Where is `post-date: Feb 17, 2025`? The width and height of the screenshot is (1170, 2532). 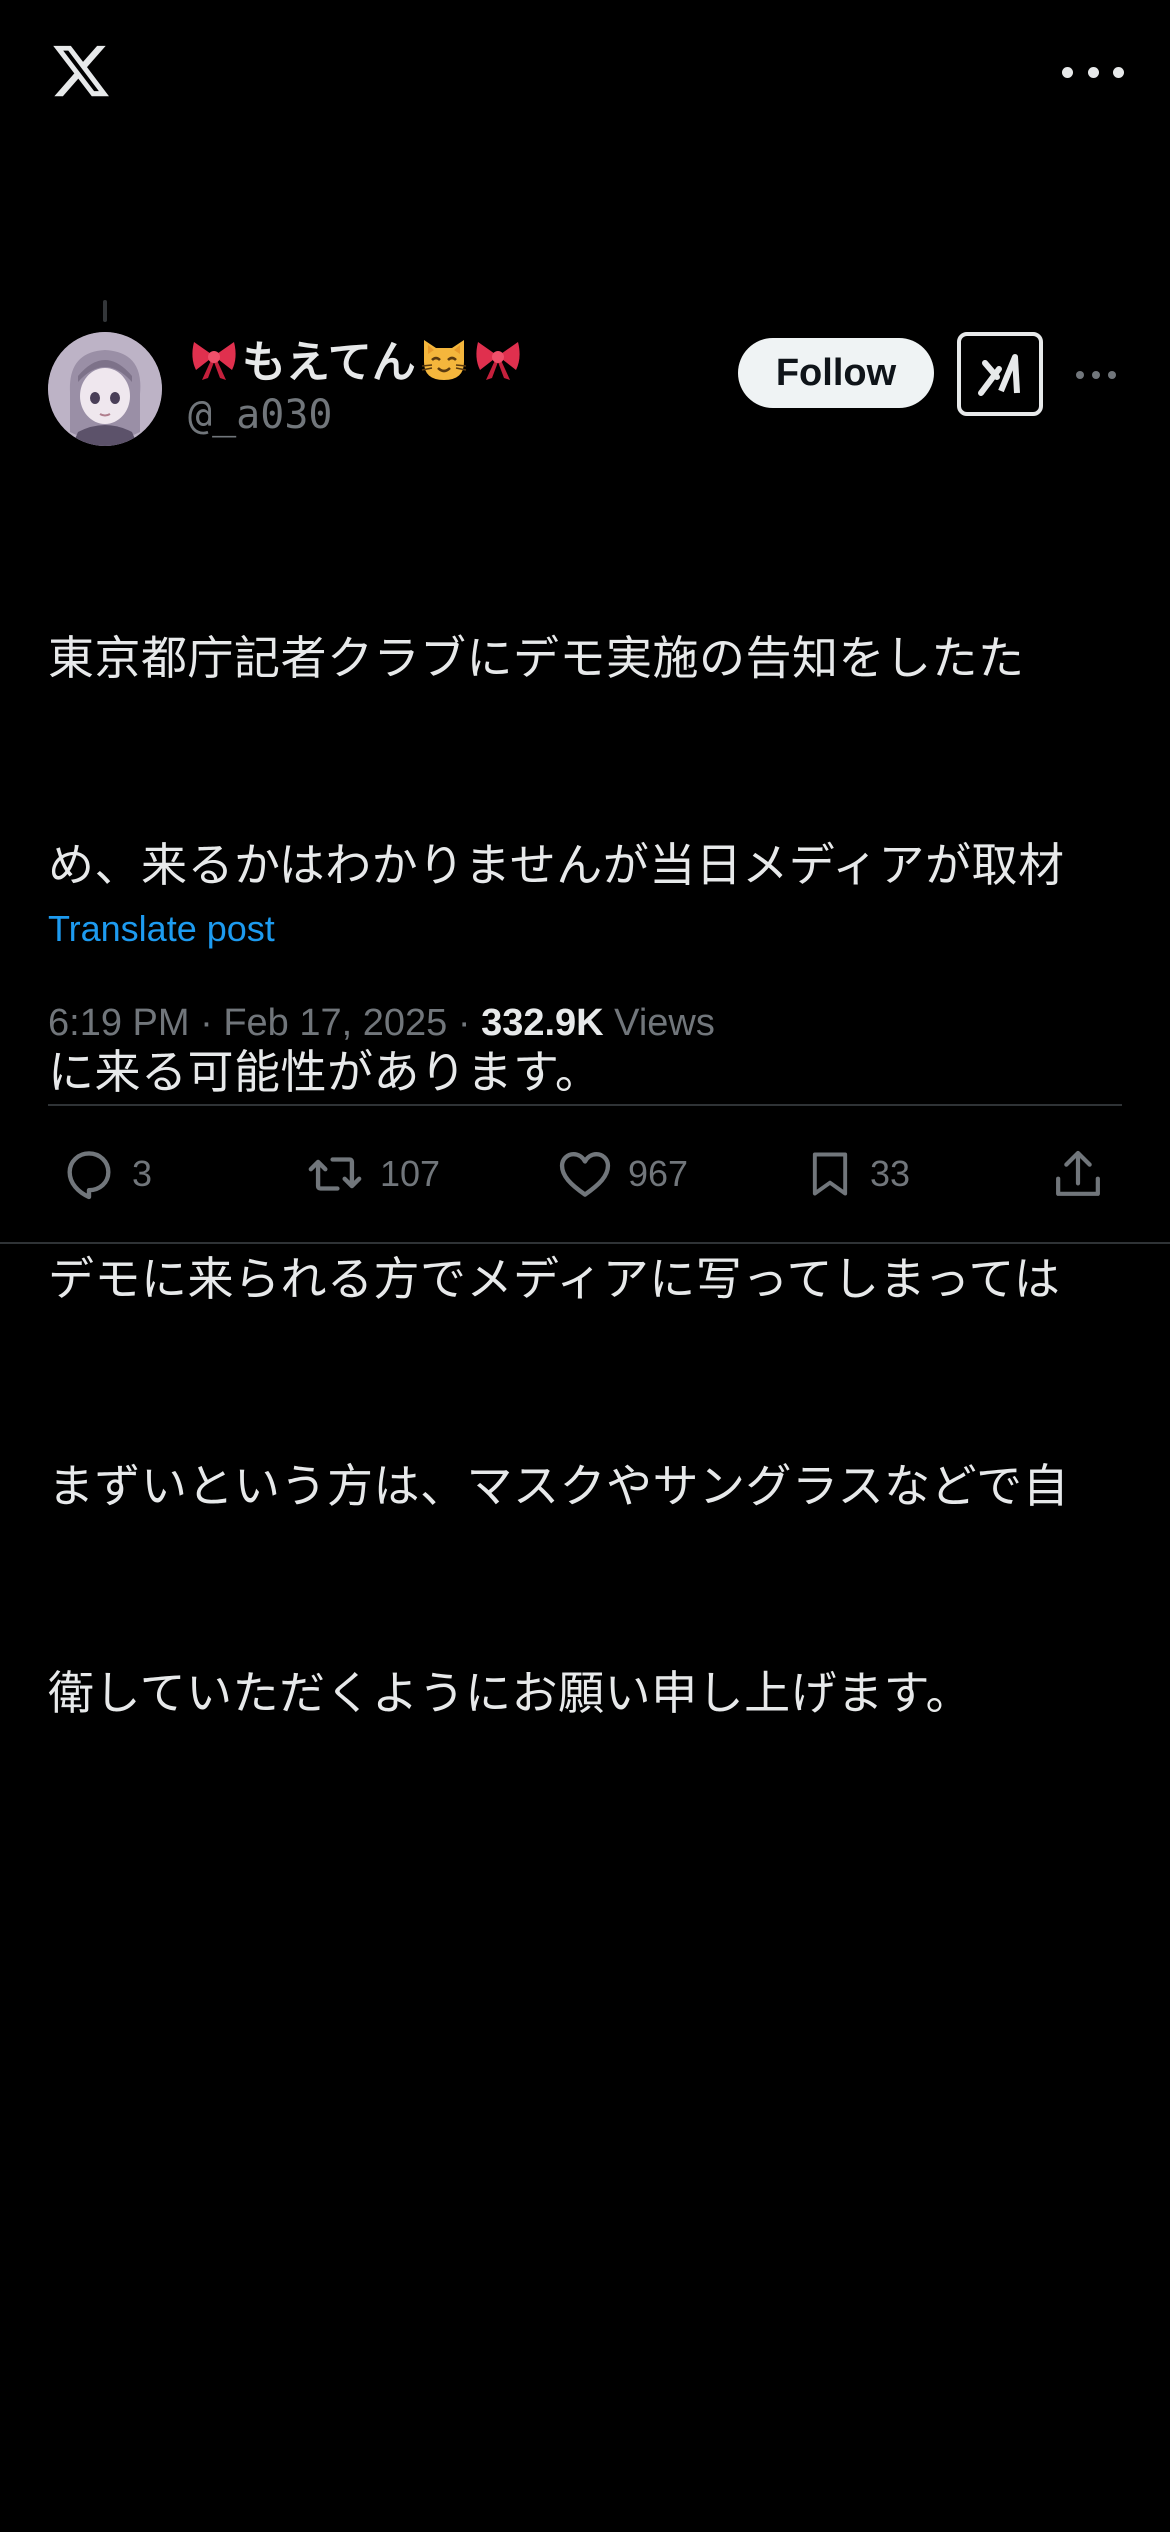 post-date: Feb 17, 2025 is located at coordinates (335, 1023).